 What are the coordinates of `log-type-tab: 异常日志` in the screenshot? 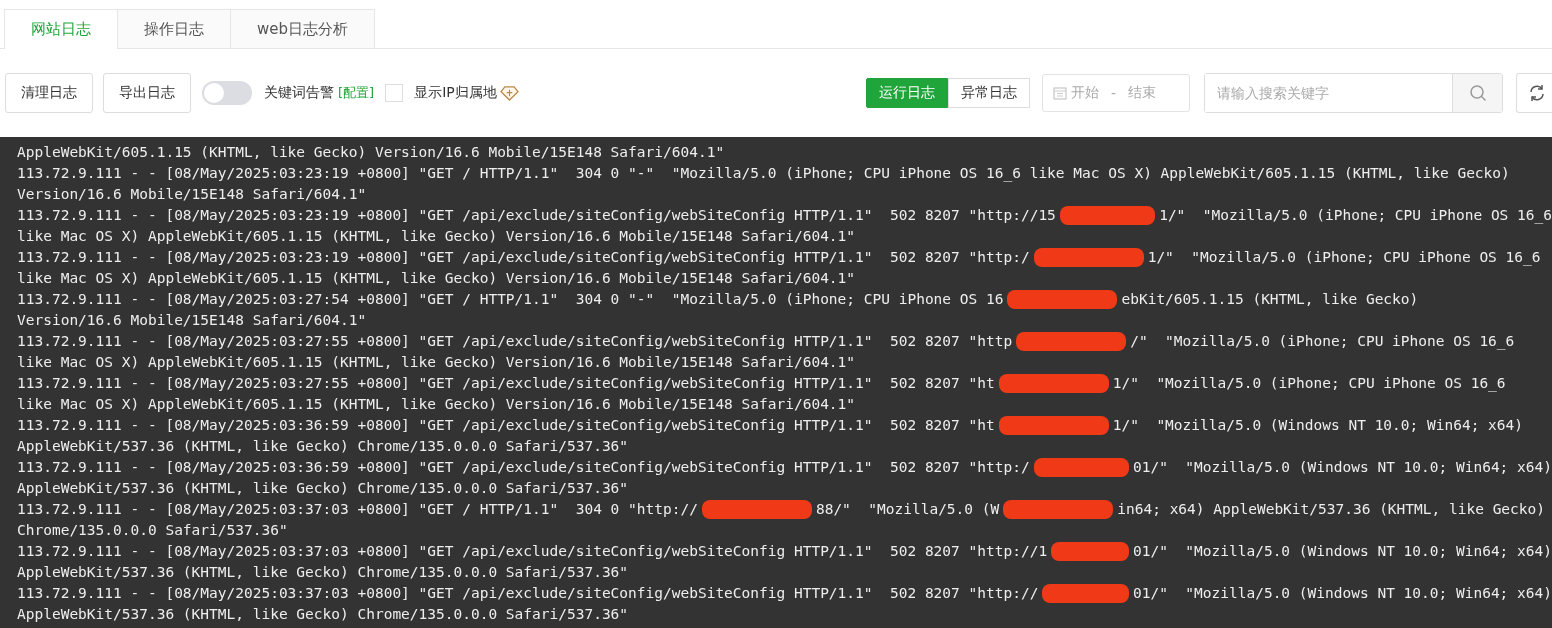 It's located at (989, 93).